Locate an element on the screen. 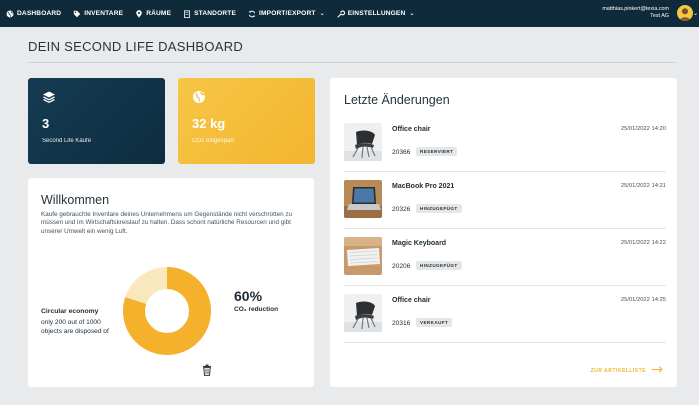 This screenshot has width=699, height=405. building-icon is located at coordinates (187, 13).